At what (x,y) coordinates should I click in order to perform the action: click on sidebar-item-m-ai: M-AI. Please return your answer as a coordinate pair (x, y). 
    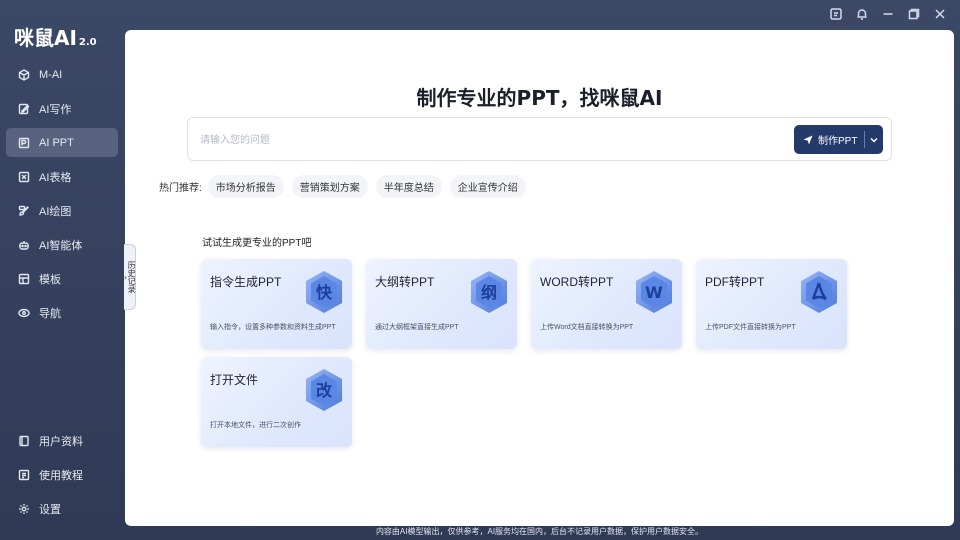
    Looking at the image, I should click on (62, 74).